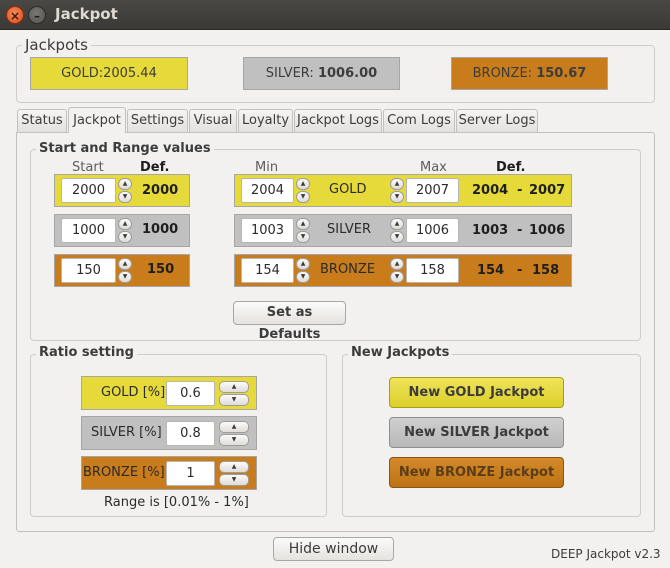 The width and height of the screenshot is (670, 568). Describe the element at coordinates (561, 73) in the screenshot. I see `bronze-jackpot-value: 150.67` at that location.